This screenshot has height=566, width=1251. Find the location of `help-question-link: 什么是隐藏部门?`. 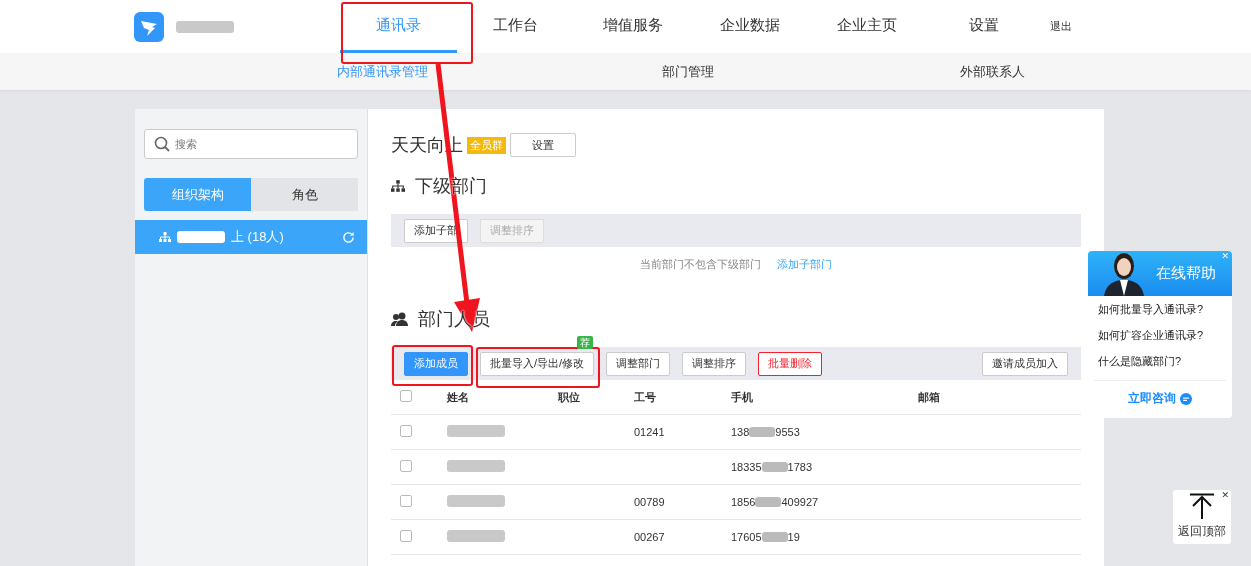

help-question-link: 什么是隐藏部门? is located at coordinates (1160, 361).